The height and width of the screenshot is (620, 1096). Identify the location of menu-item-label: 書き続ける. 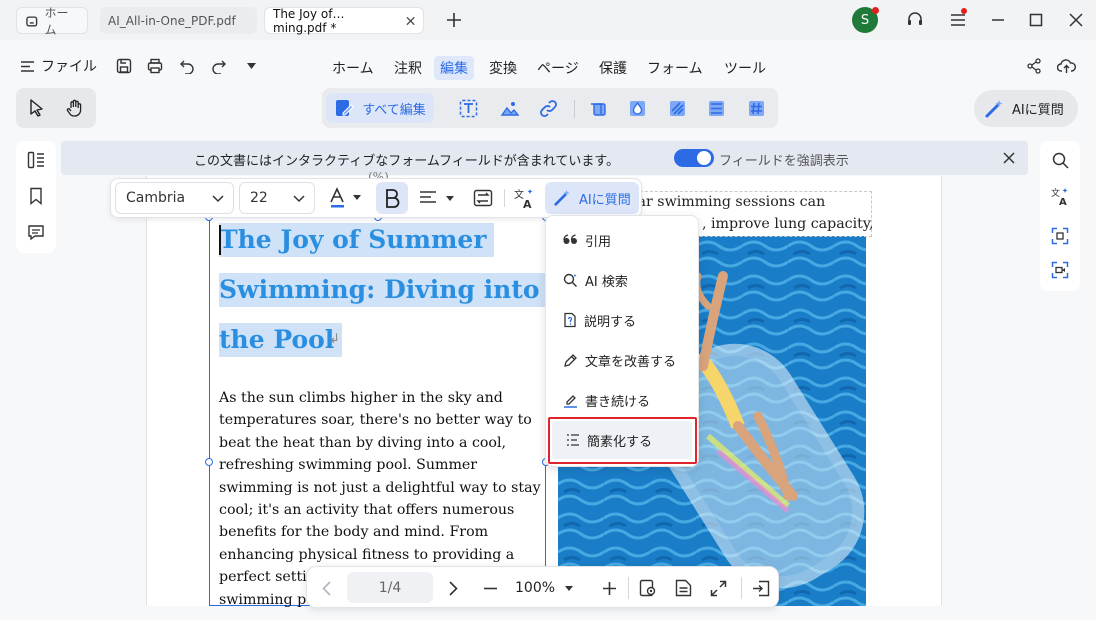
(618, 402).